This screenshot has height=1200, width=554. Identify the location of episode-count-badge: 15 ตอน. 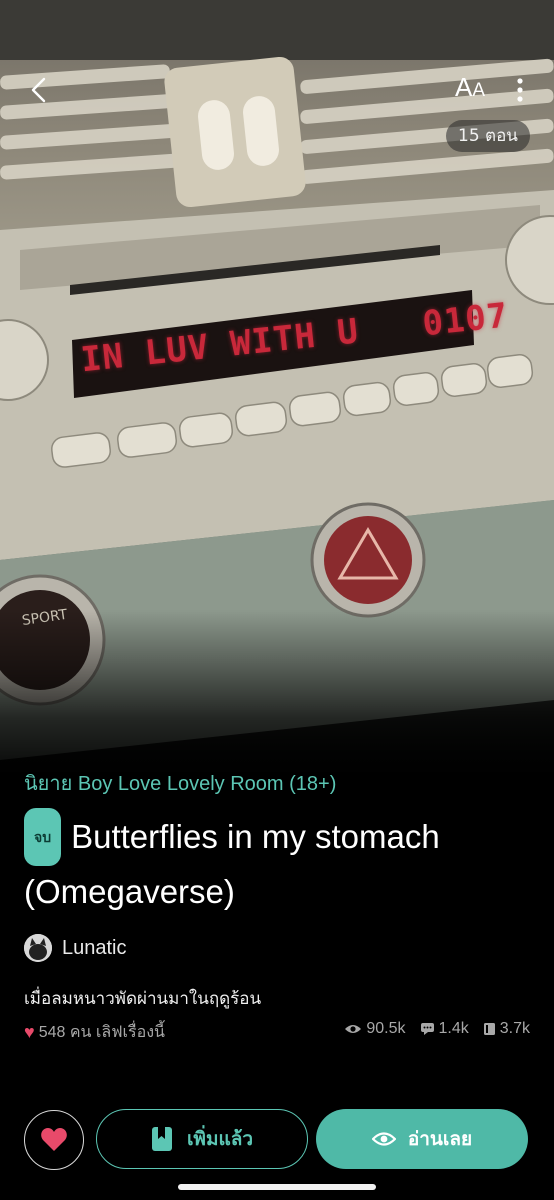
(488, 136).